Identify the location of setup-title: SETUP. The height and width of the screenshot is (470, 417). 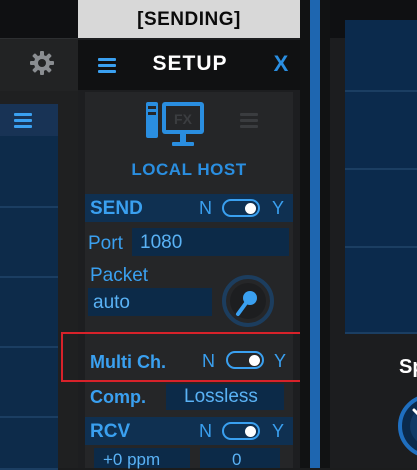
(190, 63).